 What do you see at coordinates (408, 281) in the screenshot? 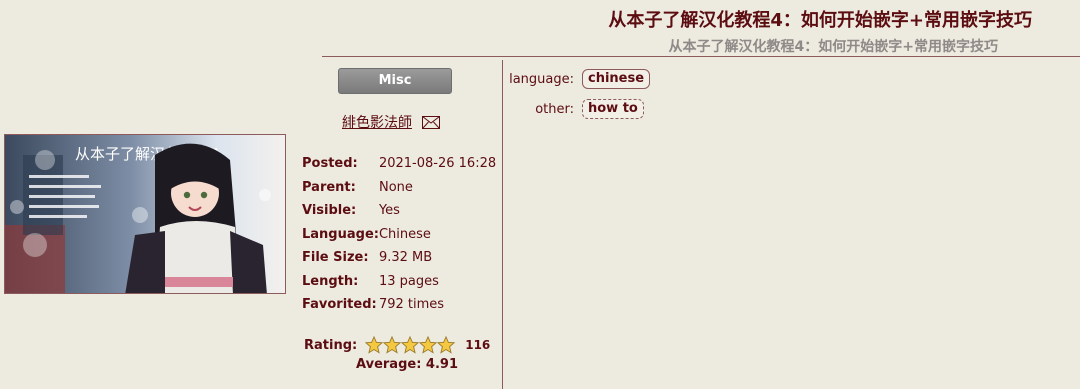
I see `meta-value: 13 pages` at bounding box center [408, 281].